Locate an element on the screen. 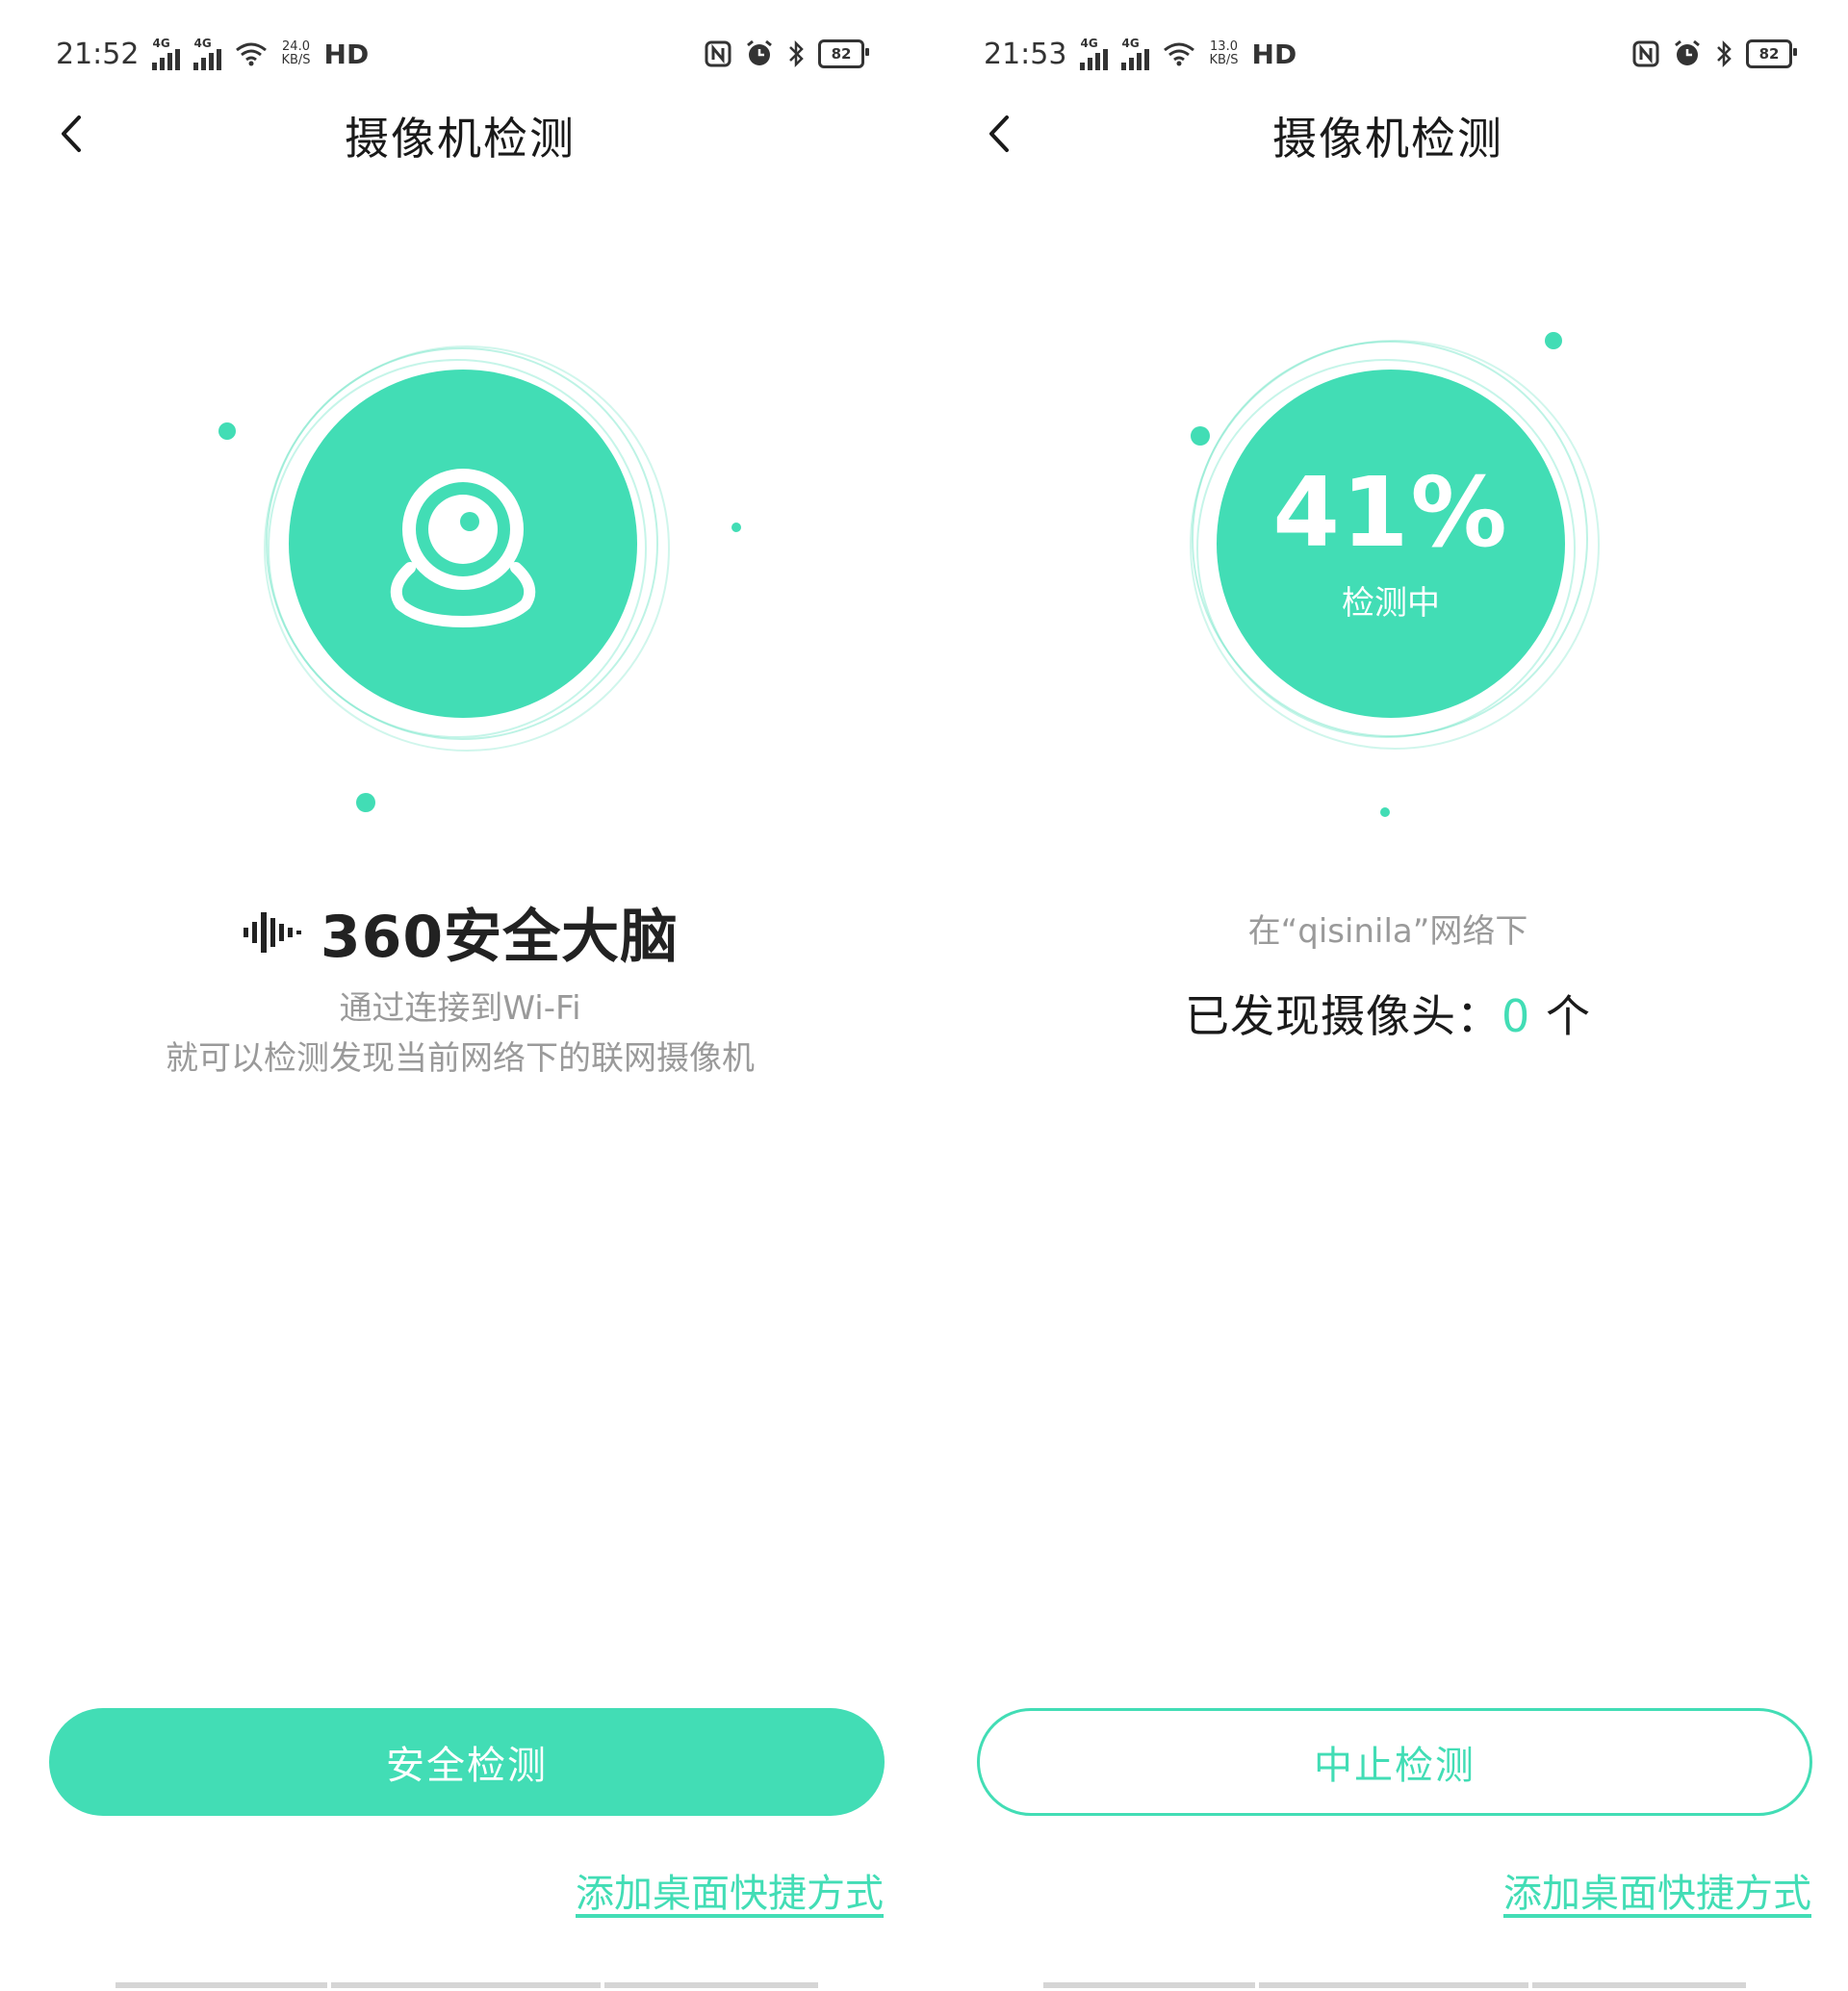 The image size is (1848, 1991). speed-value: 24.0 is located at coordinates (296, 47).